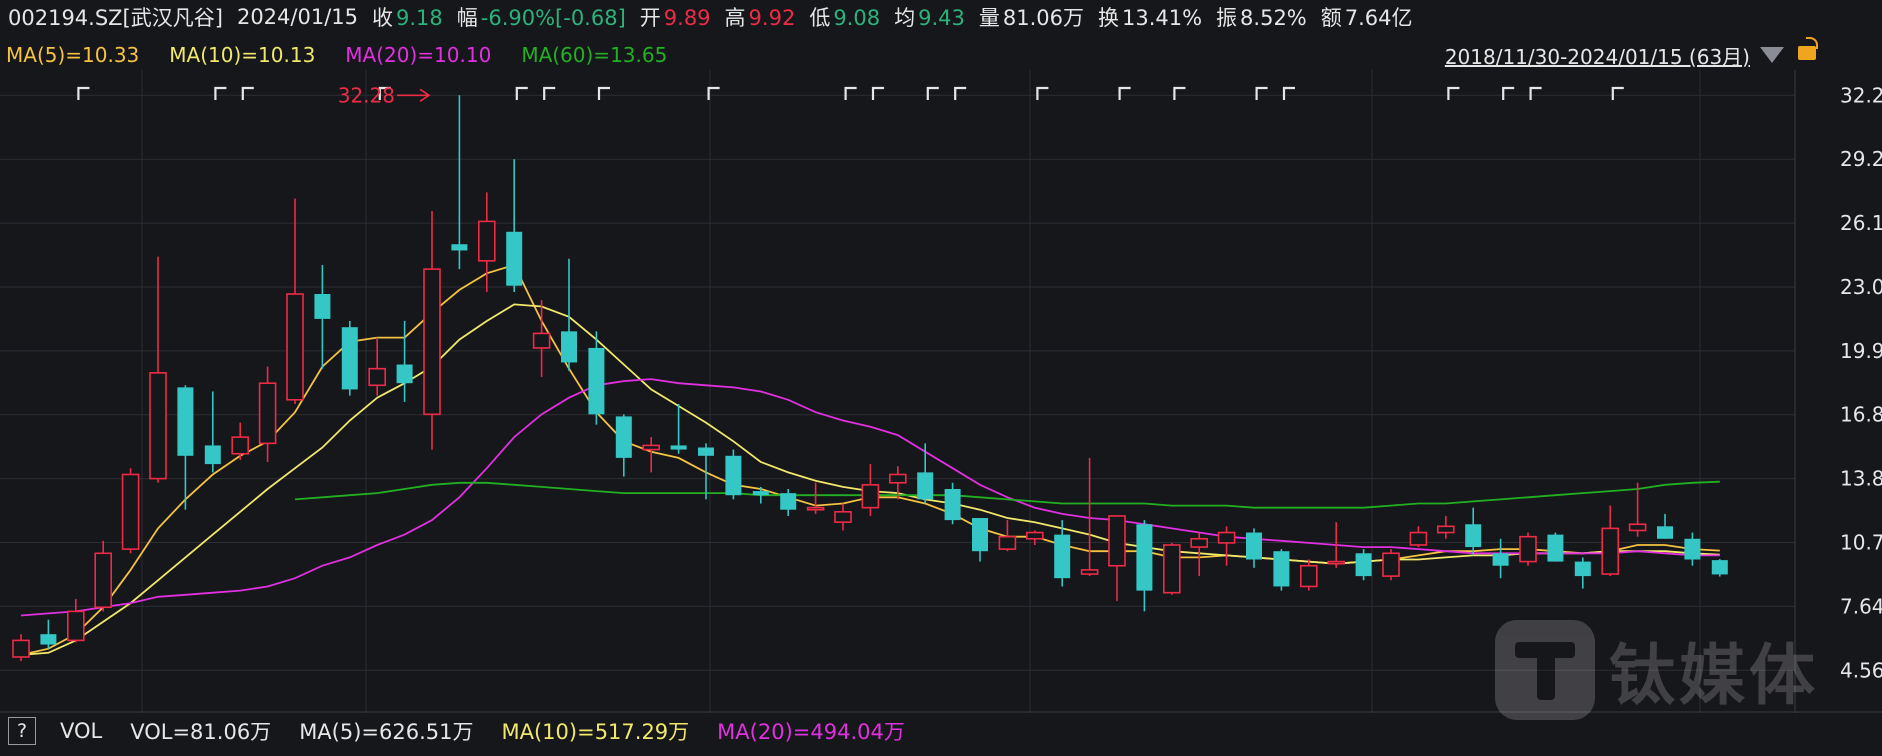 The width and height of the screenshot is (1882, 756). Describe the element at coordinates (1162, 18) in the screenshot. I see `turnover-value: 13.41%` at that location.